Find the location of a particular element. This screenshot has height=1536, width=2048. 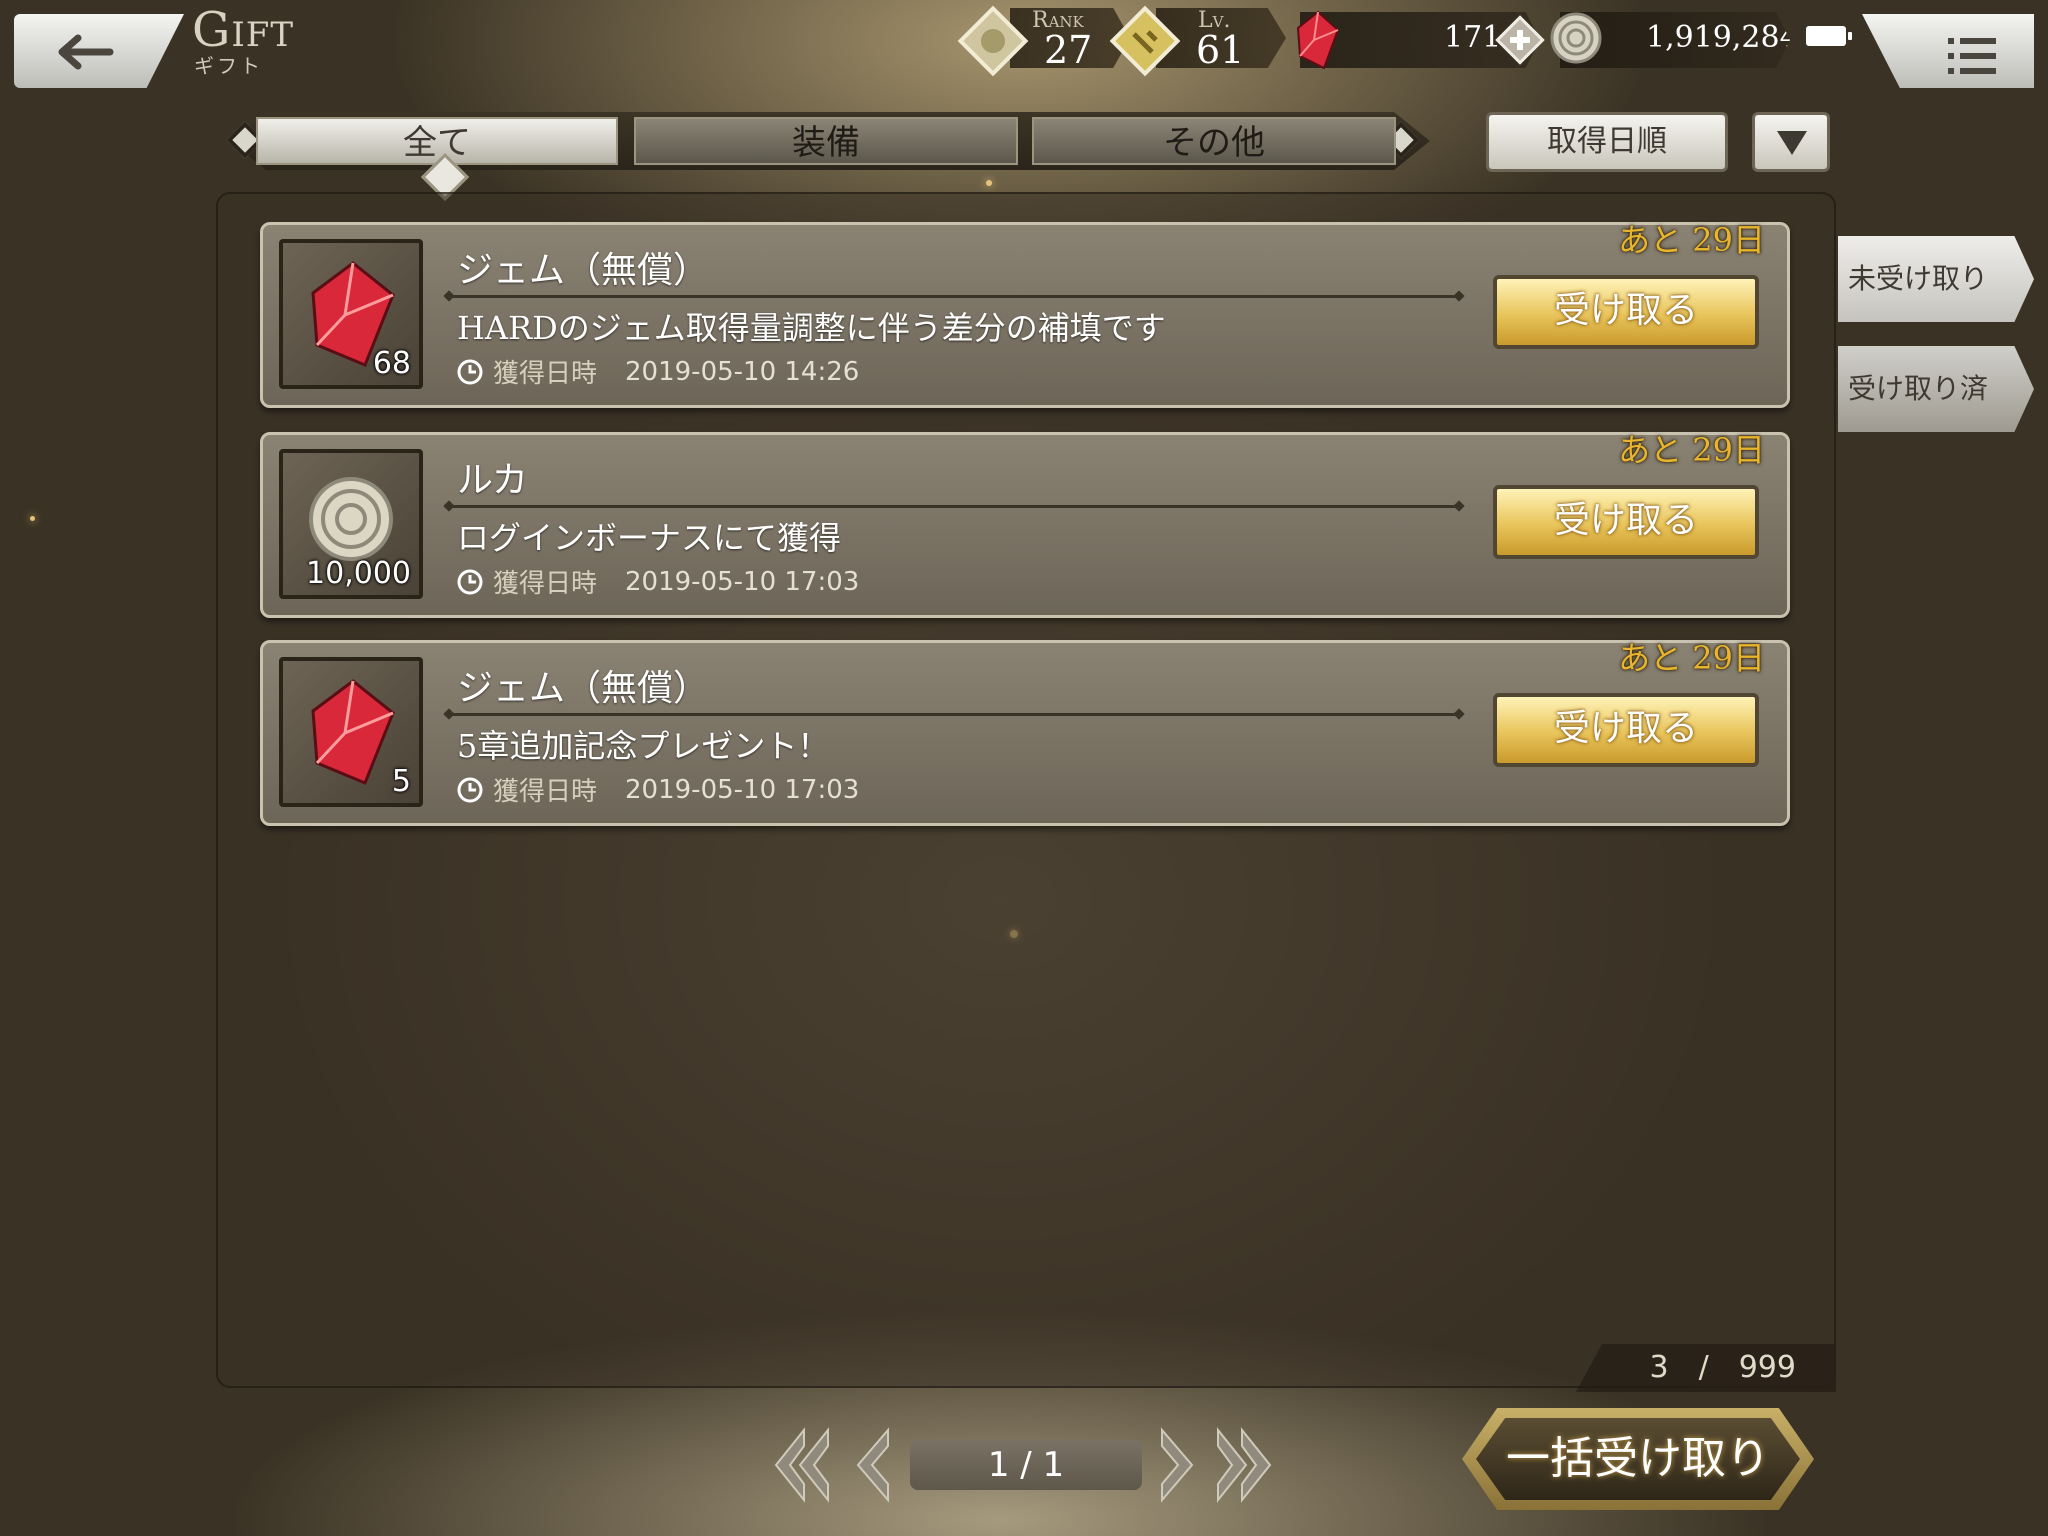

gift-count: 3 / 999 is located at coordinates (1706, 1368).